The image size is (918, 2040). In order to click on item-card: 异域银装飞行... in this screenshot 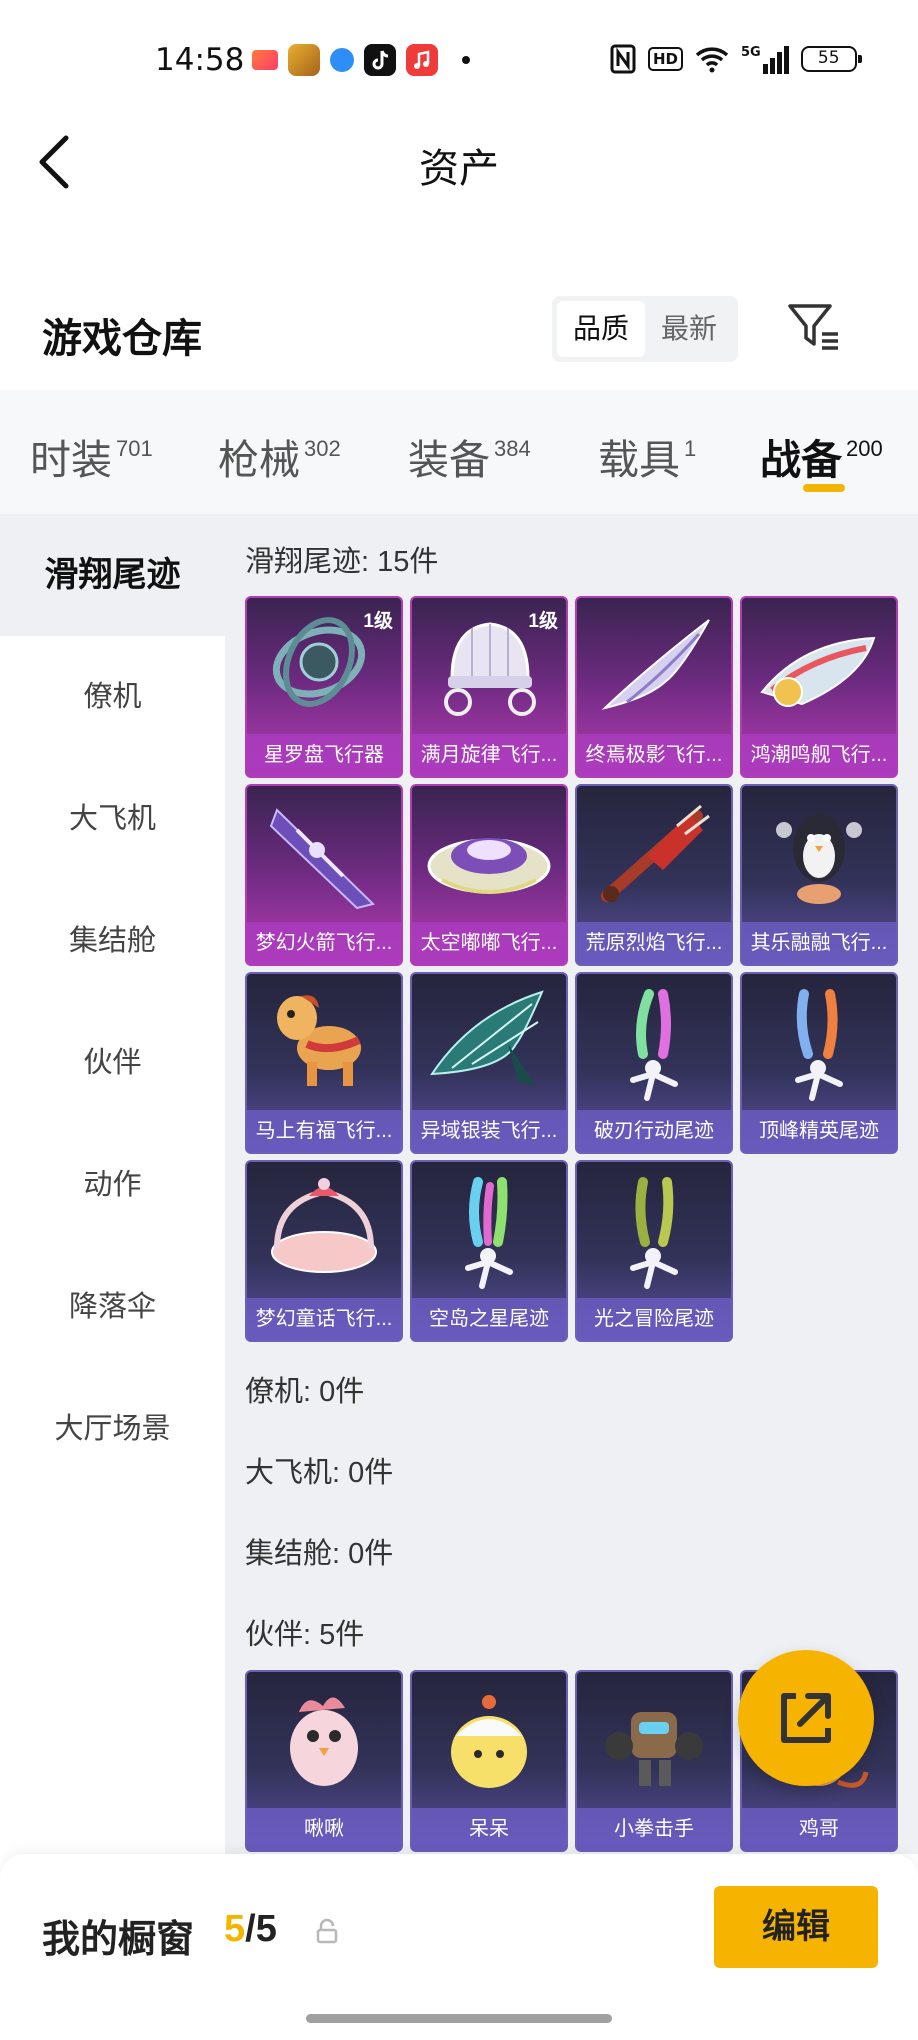, I will do `click(489, 1063)`.